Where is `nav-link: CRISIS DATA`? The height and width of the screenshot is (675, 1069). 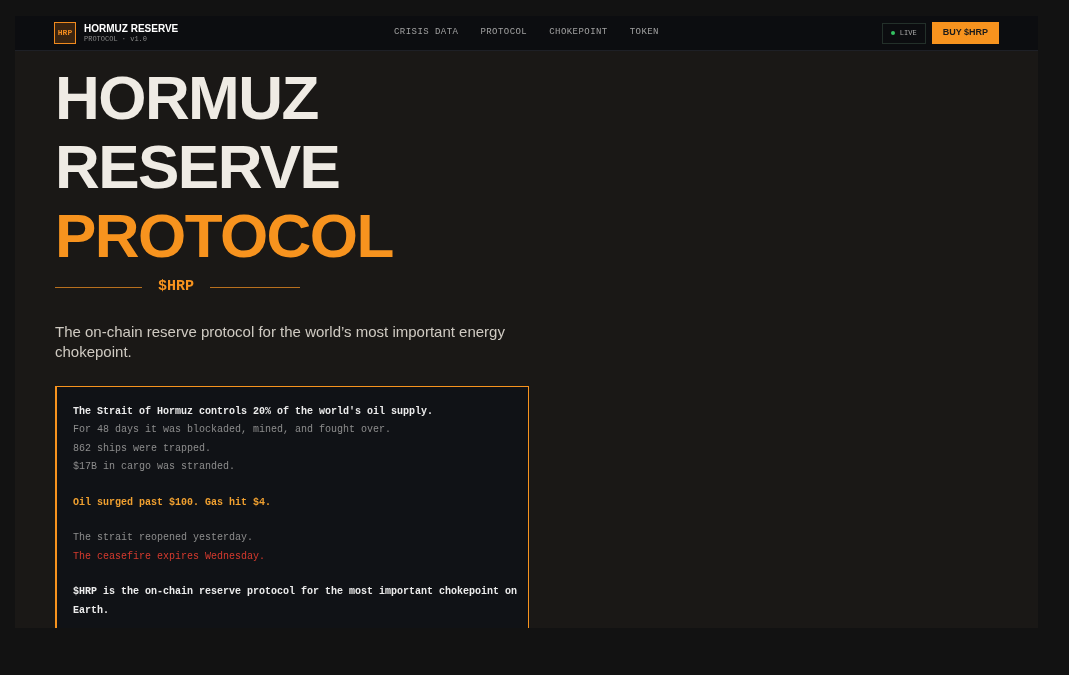 nav-link: CRISIS DATA is located at coordinates (426, 33).